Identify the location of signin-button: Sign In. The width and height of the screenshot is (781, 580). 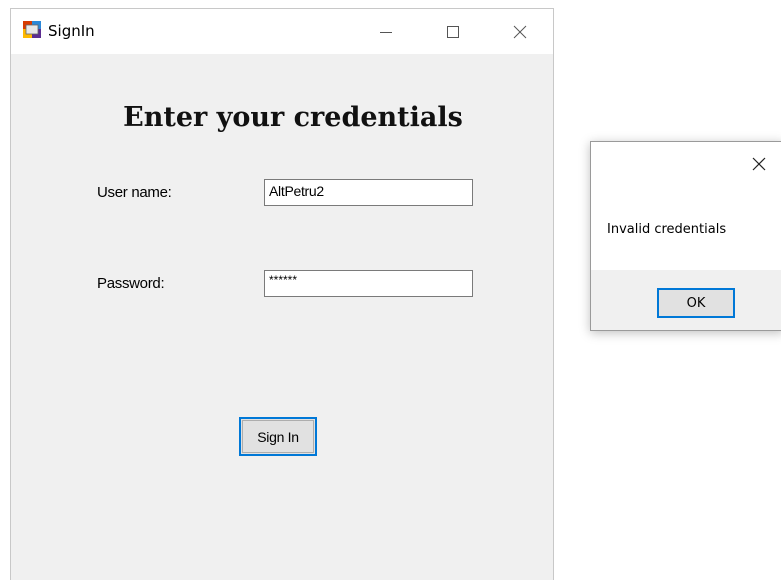
(278, 436).